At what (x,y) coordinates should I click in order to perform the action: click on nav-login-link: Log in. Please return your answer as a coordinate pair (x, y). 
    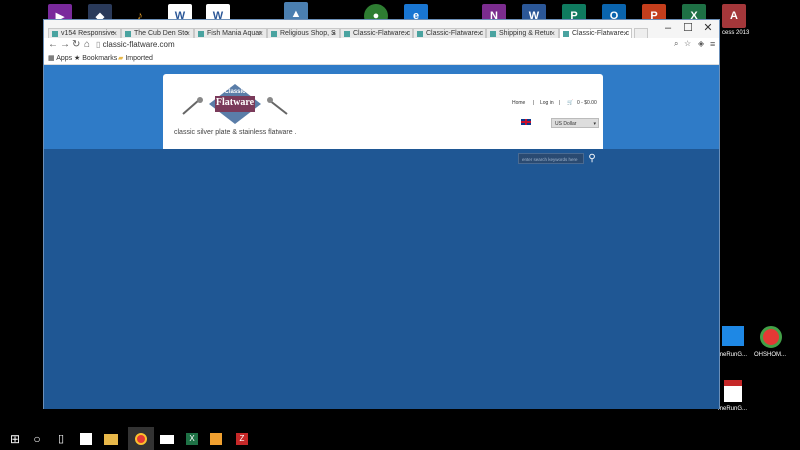
    Looking at the image, I should click on (547, 103).